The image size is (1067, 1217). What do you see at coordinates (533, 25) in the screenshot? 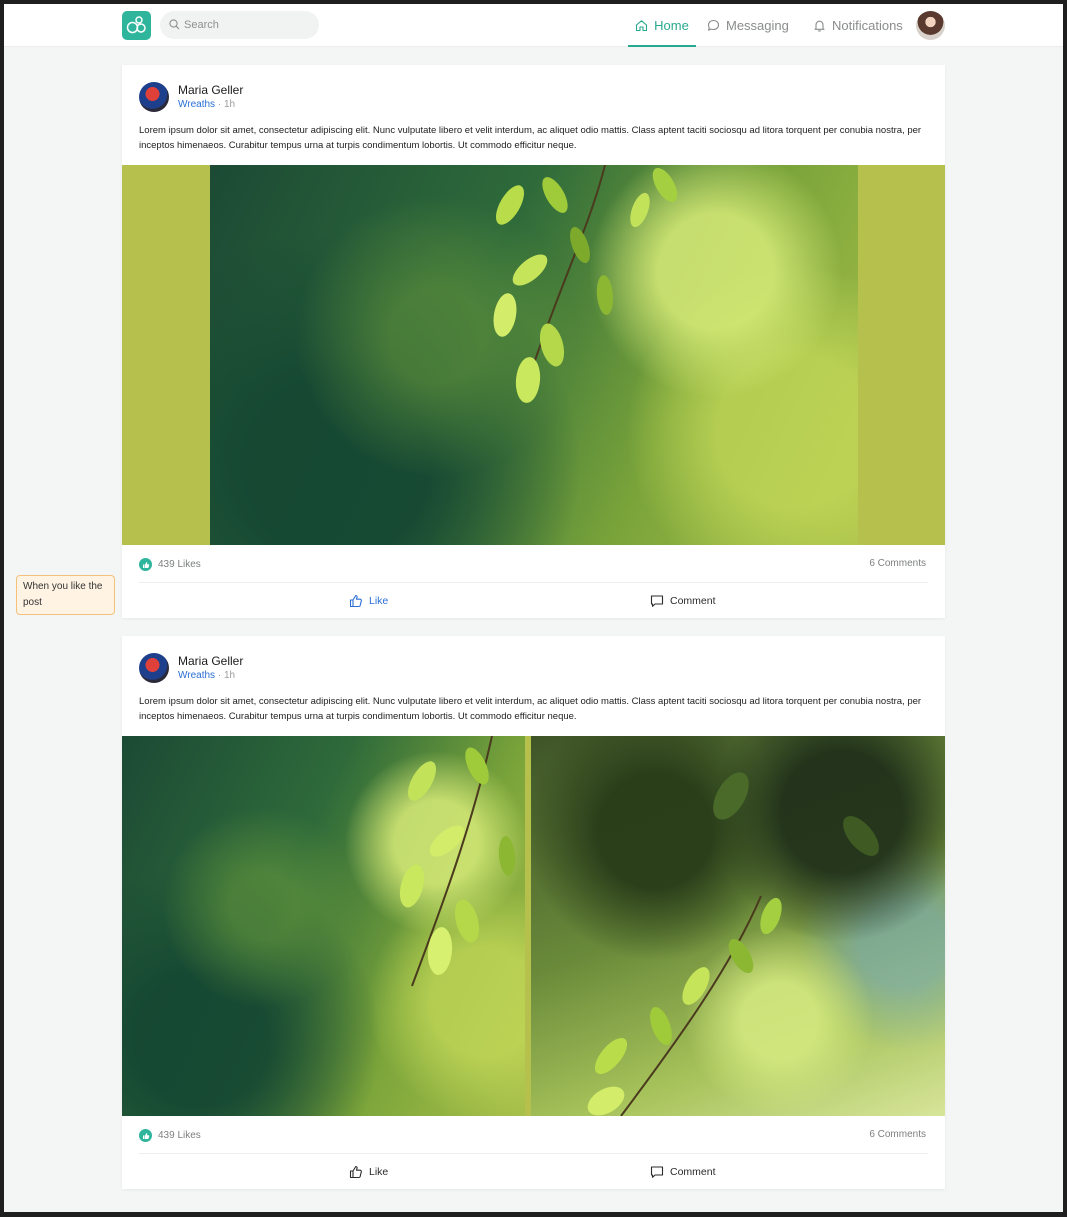
I see `top-nav-bar: Home Messaging Notifications` at bounding box center [533, 25].